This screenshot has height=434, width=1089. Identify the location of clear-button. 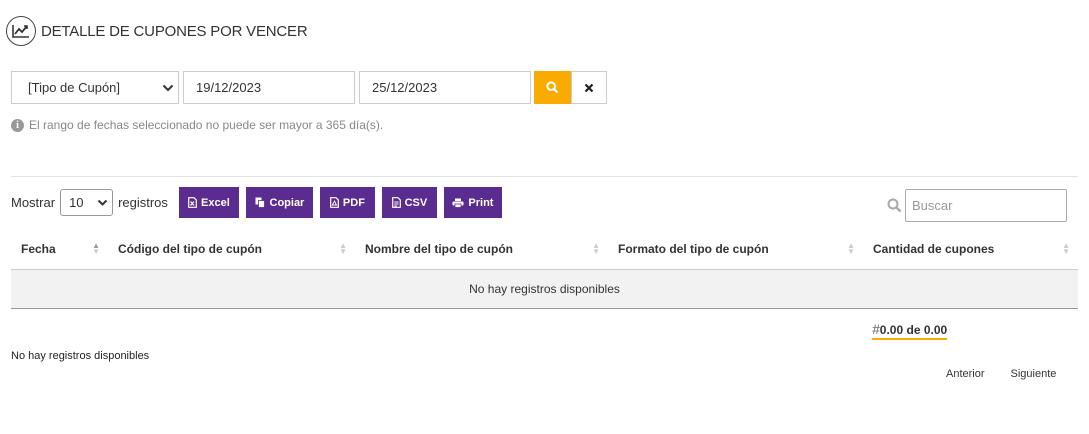
(589, 87).